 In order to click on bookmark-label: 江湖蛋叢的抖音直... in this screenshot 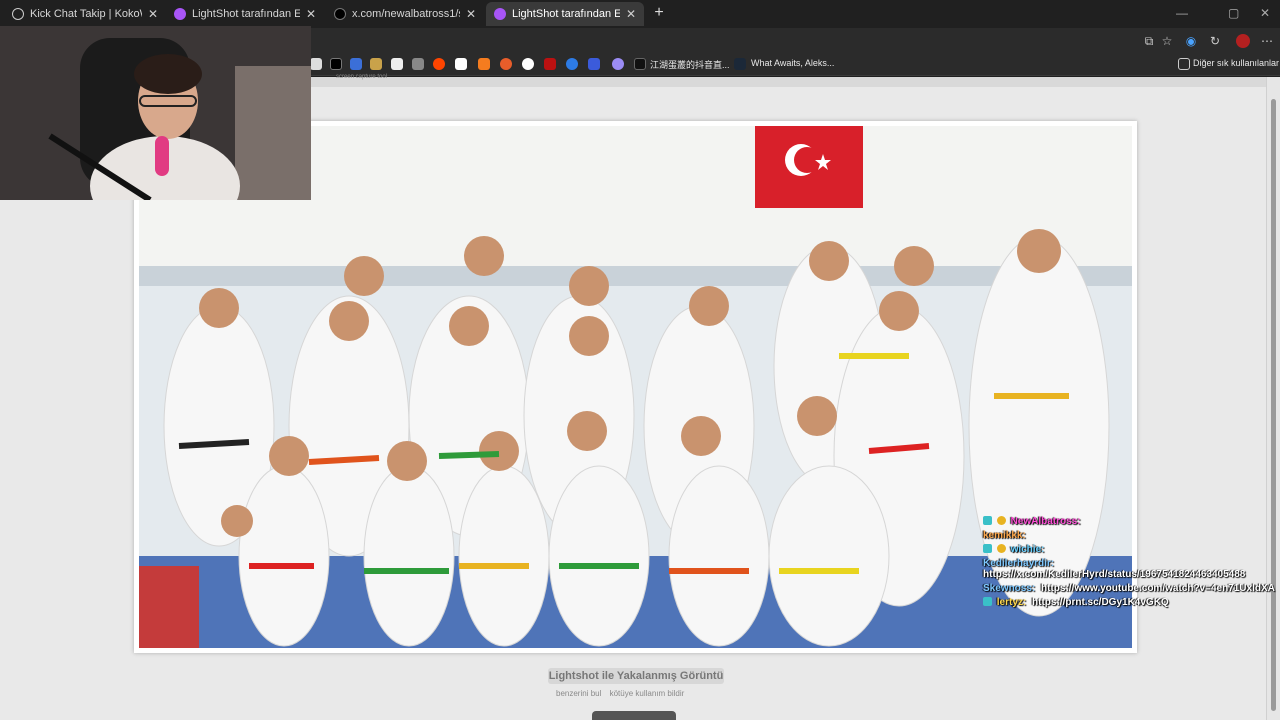, I will do `click(690, 64)`.